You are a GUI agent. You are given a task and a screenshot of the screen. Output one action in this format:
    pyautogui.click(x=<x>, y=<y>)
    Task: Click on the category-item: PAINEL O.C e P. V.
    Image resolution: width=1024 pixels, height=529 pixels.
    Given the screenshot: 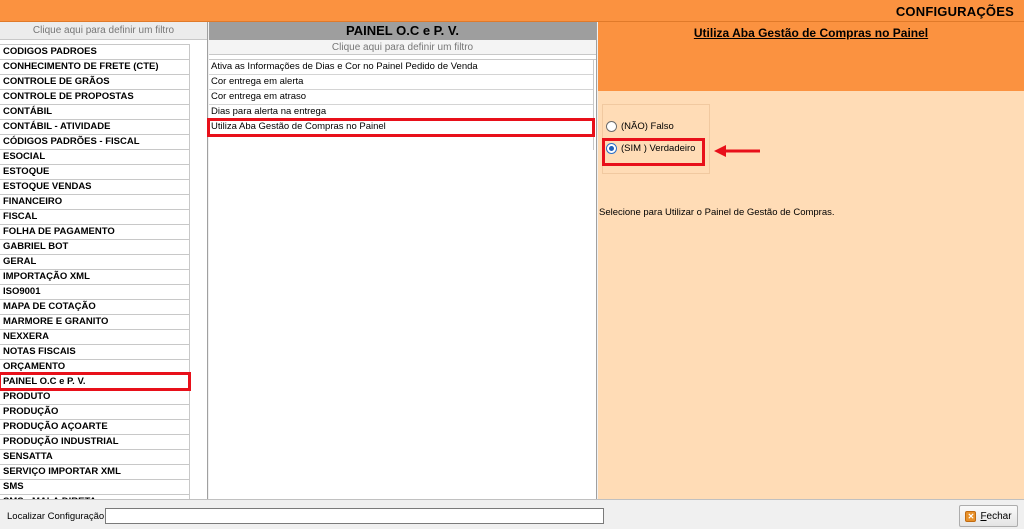 What is the action you would take?
    pyautogui.click(x=95, y=381)
    